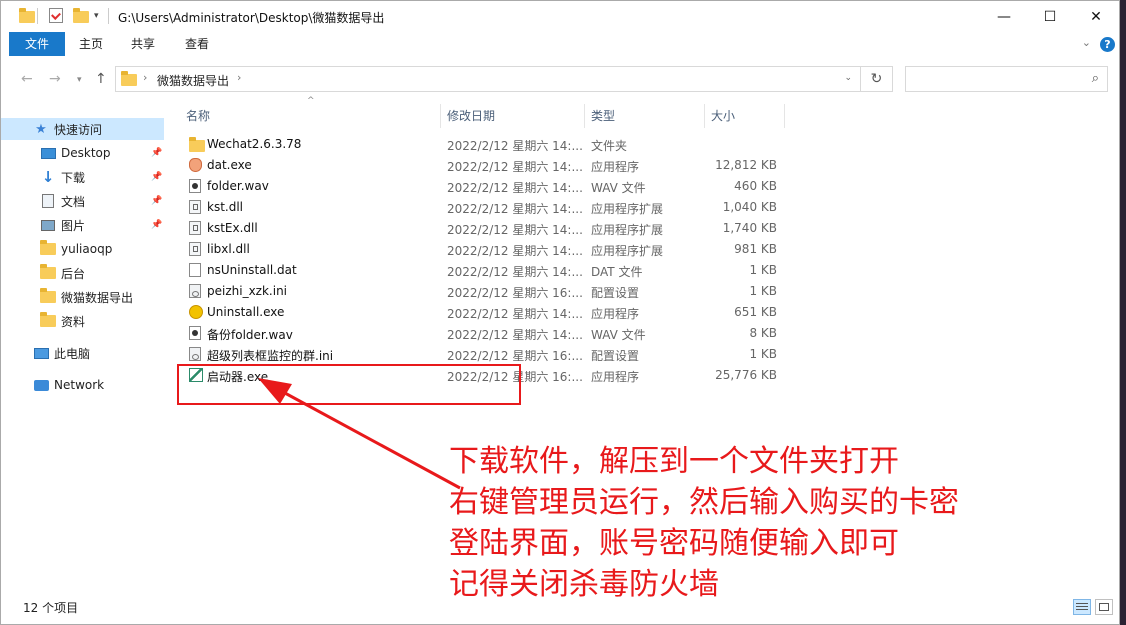  What do you see at coordinates (674, 543) in the screenshot?
I see `instruction-line-3: 登陆界面，账号密码随便输入即可` at bounding box center [674, 543].